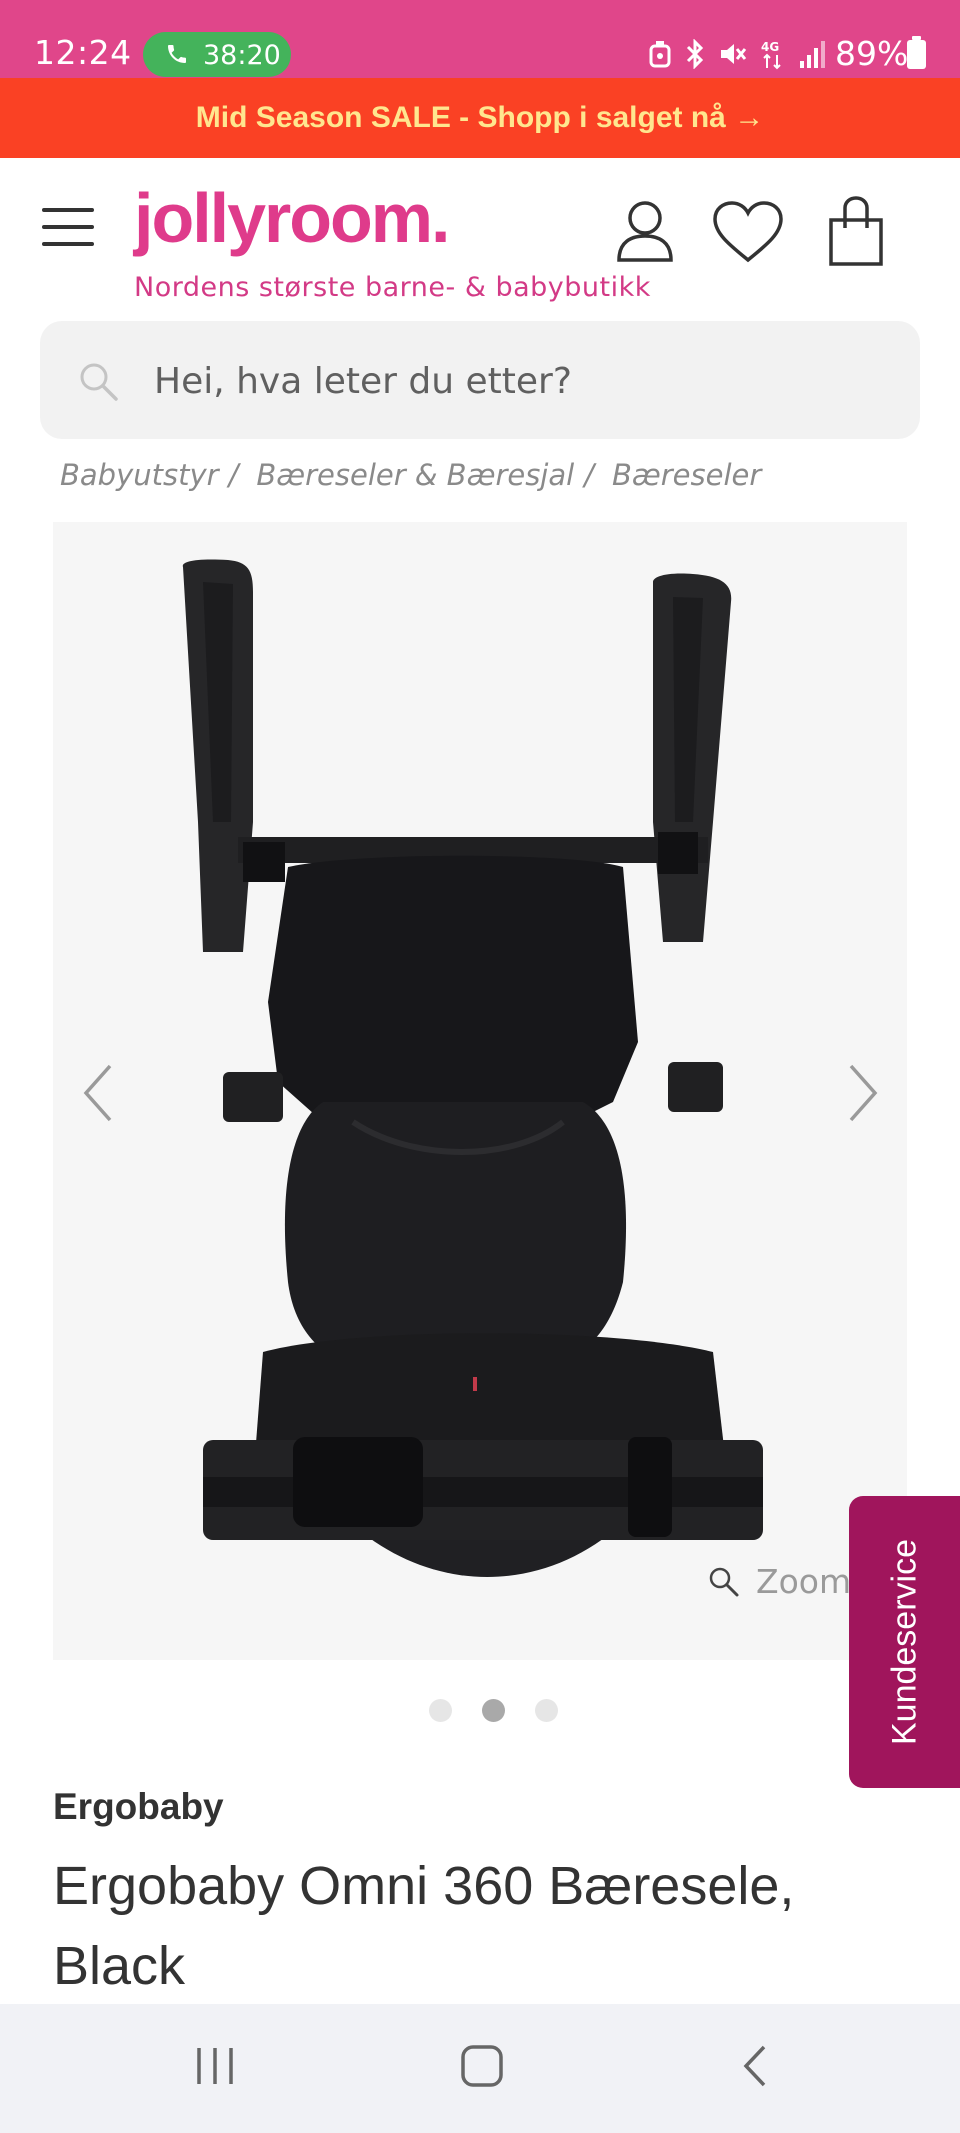 The height and width of the screenshot is (2133, 960). Describe the element at coordinates (392, 287) in the screenshot. I see `tagline: Nordens største barne- & babybutikk` at that location.